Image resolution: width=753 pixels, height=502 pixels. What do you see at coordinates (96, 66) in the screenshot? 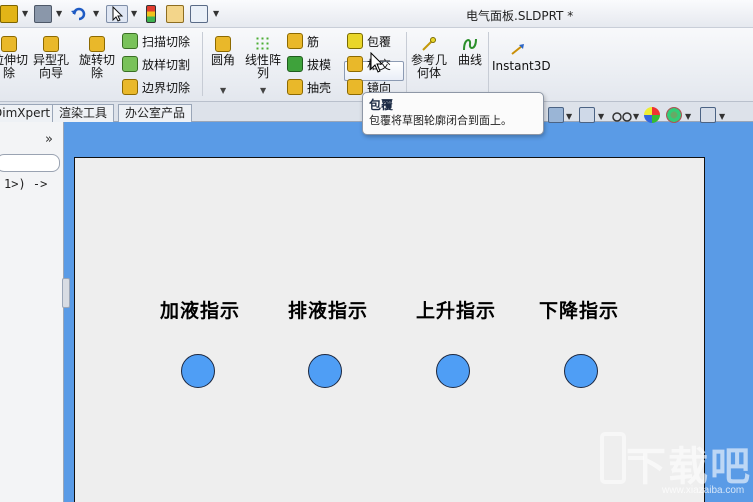
I see `revolved-cut-label: 旋转切 除` at bounding box center [96, 66].